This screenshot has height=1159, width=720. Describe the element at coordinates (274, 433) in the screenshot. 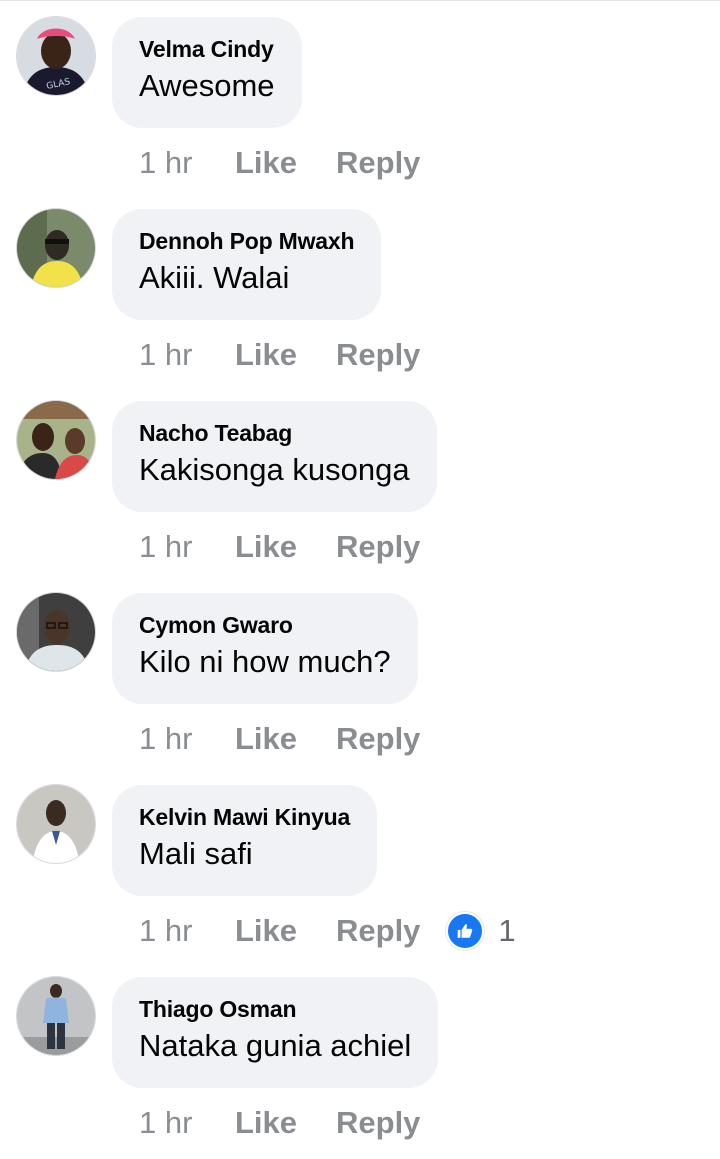

I see `comment-author: Nacho Teabag` at that location.